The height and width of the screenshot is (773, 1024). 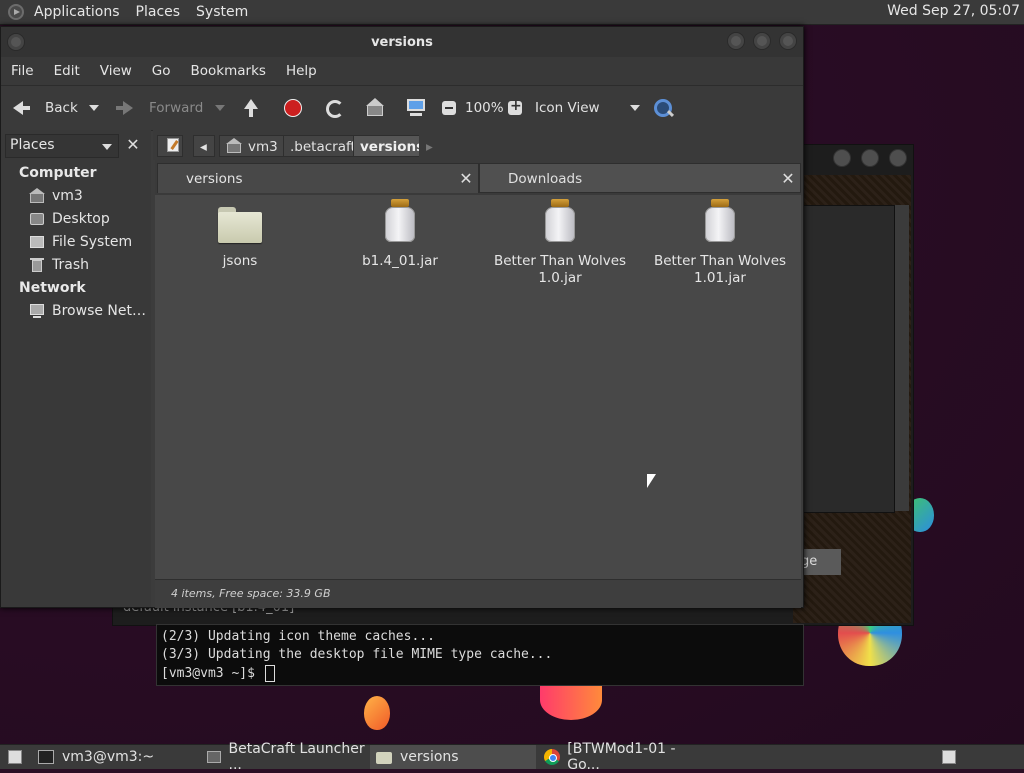 I want to click on file-item-jar: b1.4_01.jar, so click(x=400, y=234).